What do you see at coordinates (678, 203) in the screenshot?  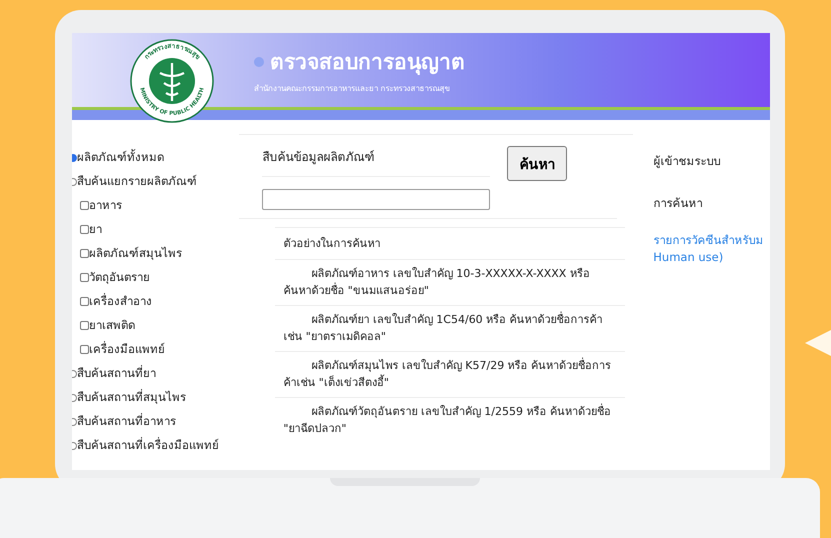 I see `searches-label: การค้นหา` at bounding box center [678, 203].